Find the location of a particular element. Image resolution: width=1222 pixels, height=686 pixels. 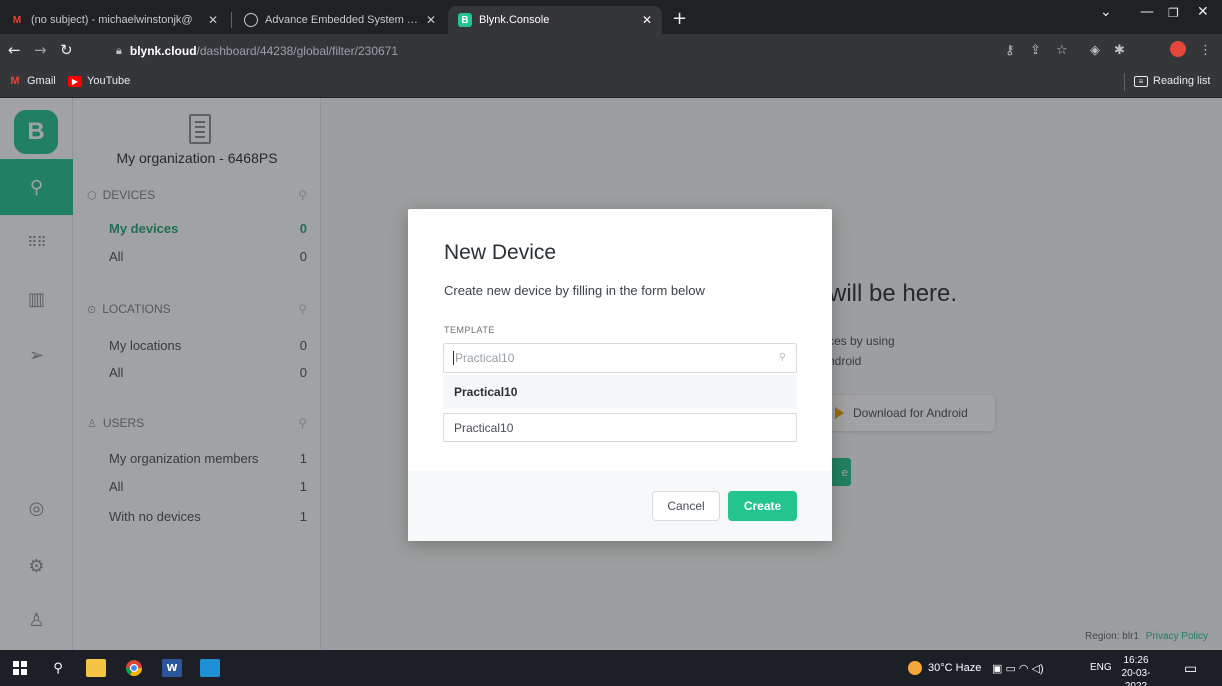

file-explorer-icon is located at coordinates (96, 668).